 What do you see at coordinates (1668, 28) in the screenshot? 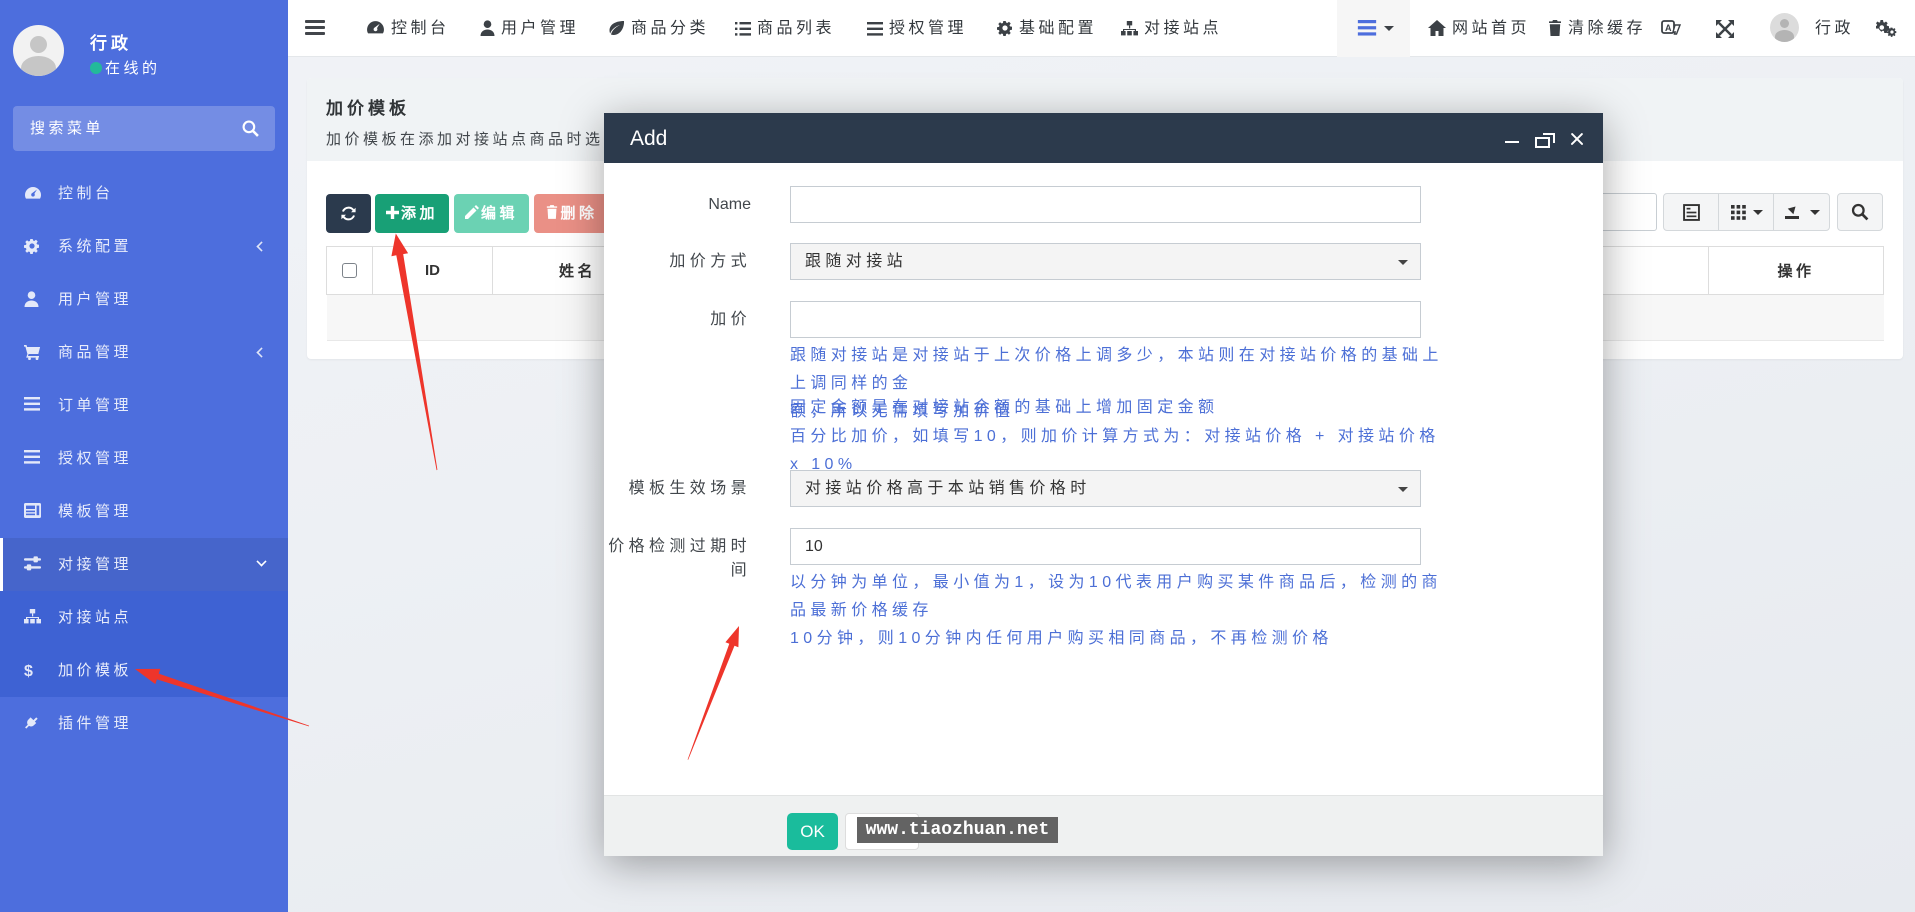
I see `svg-text: A` at bounding box center [1668, 28].